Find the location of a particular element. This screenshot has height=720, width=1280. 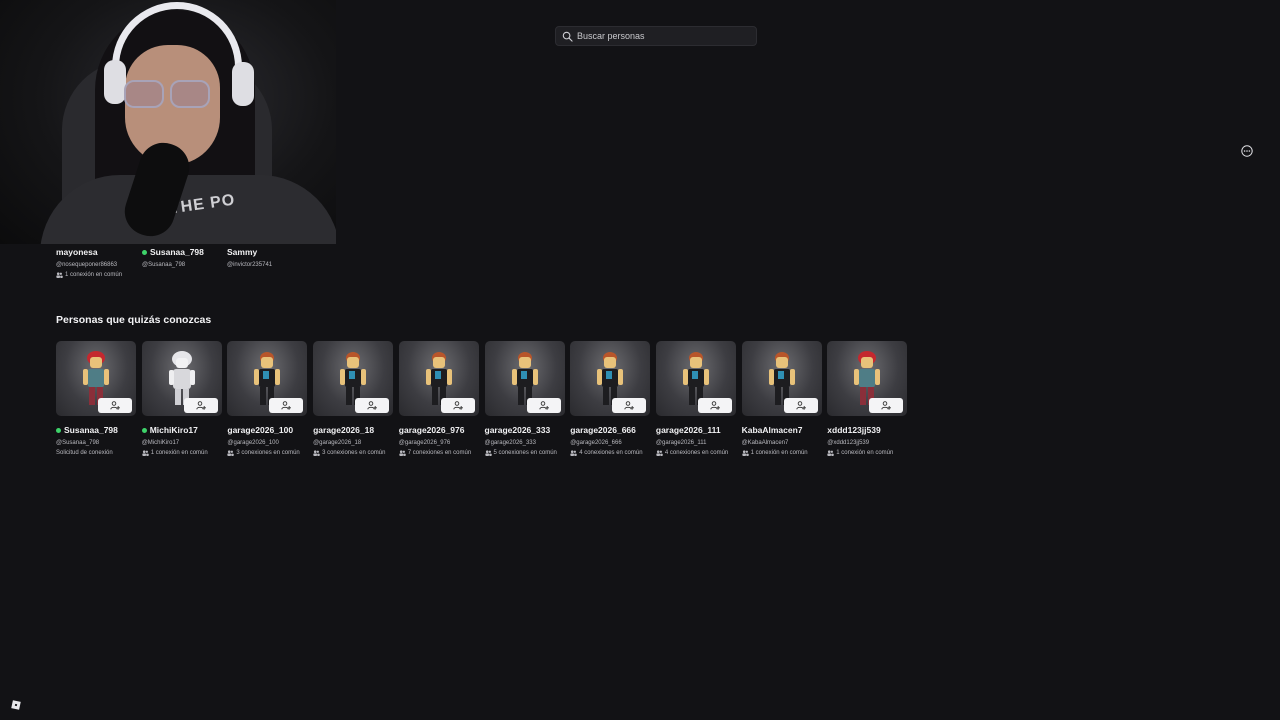

connection-item: Susanaa_798 @Susanaa_798 is located at coordinates (183, 257).